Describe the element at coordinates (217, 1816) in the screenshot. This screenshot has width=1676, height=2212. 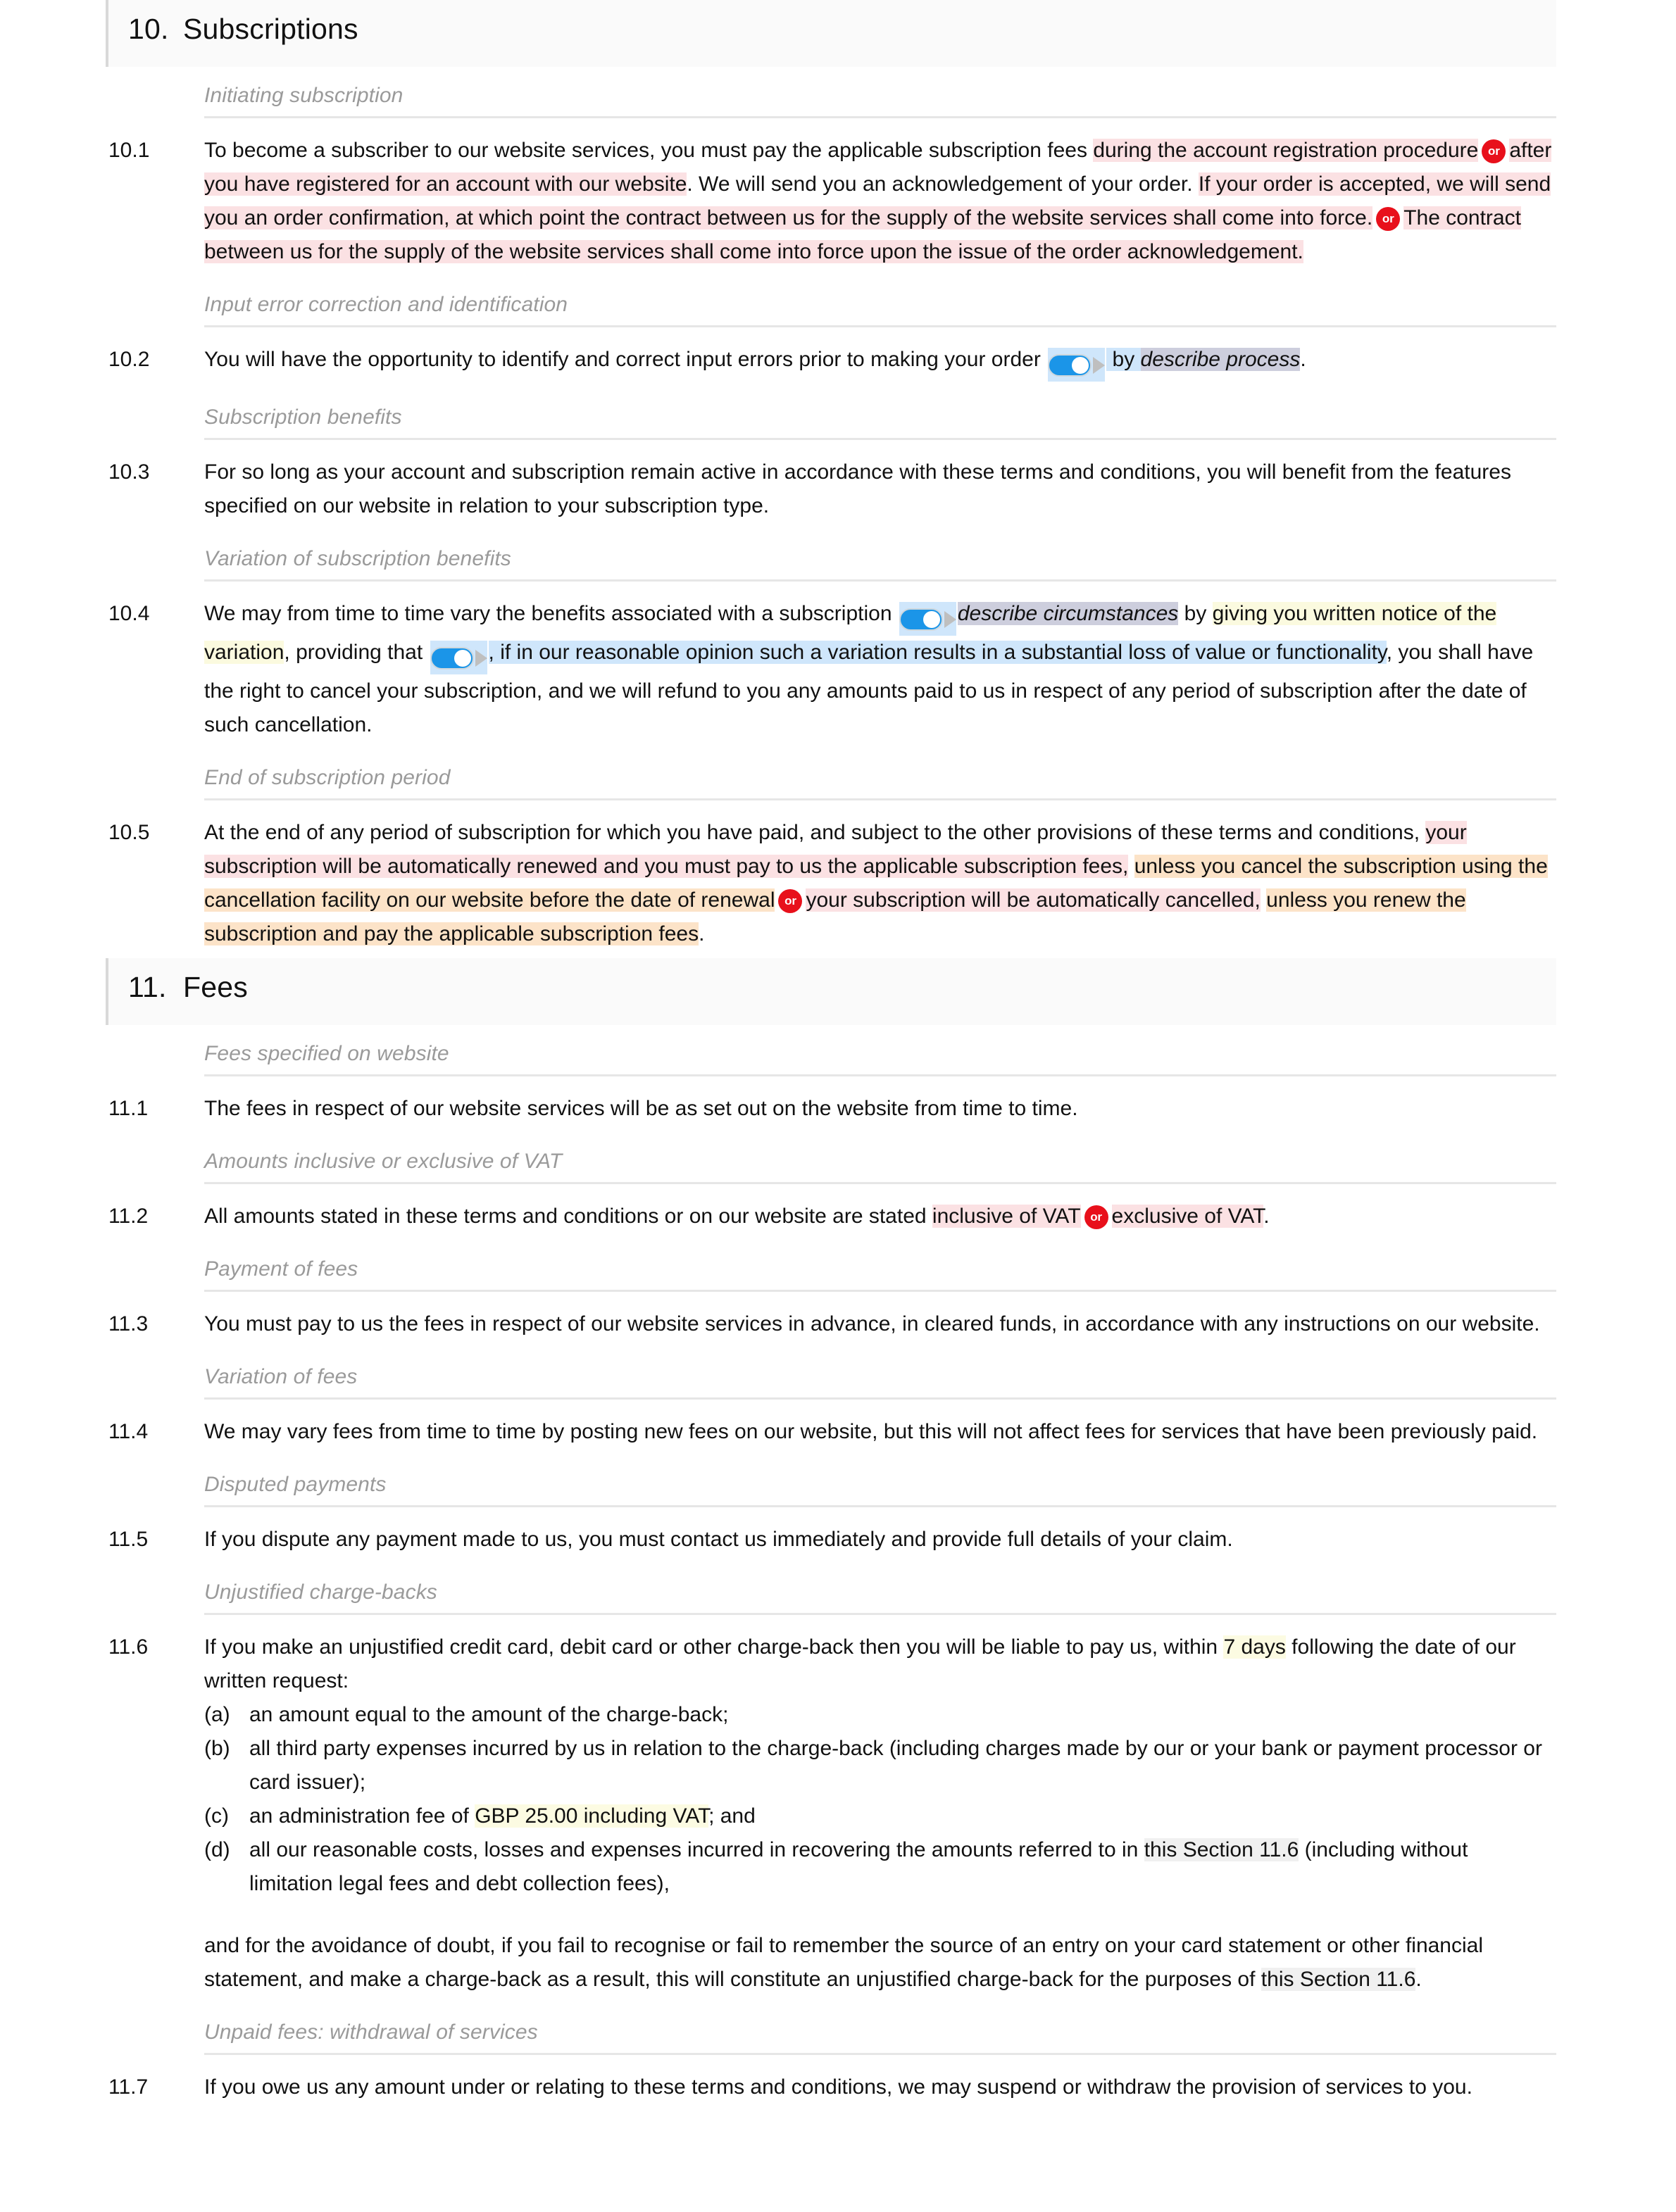
I see `subitem-letter: (c)` at that location.